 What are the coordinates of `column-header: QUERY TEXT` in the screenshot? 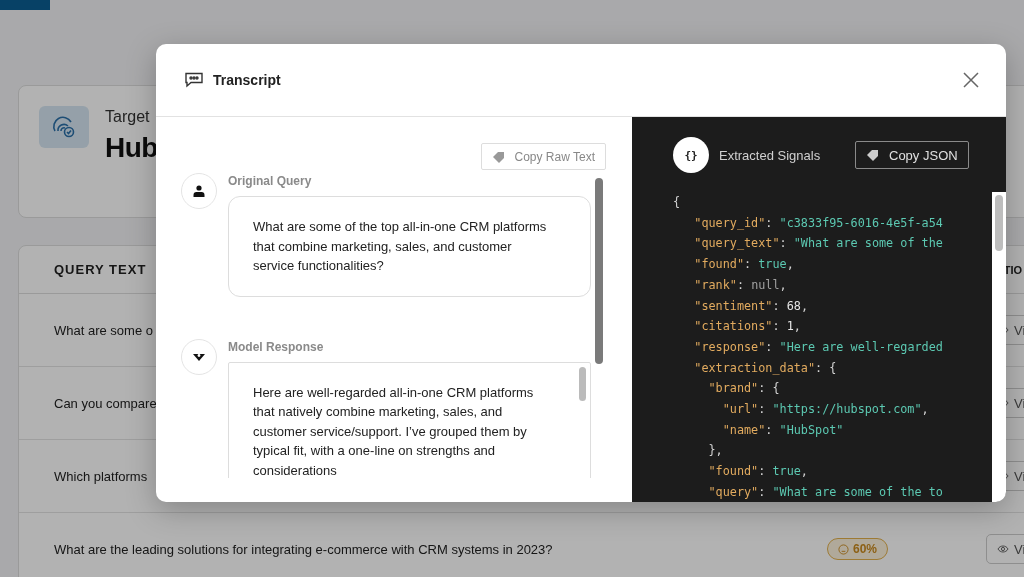 It's located at (100, 269).